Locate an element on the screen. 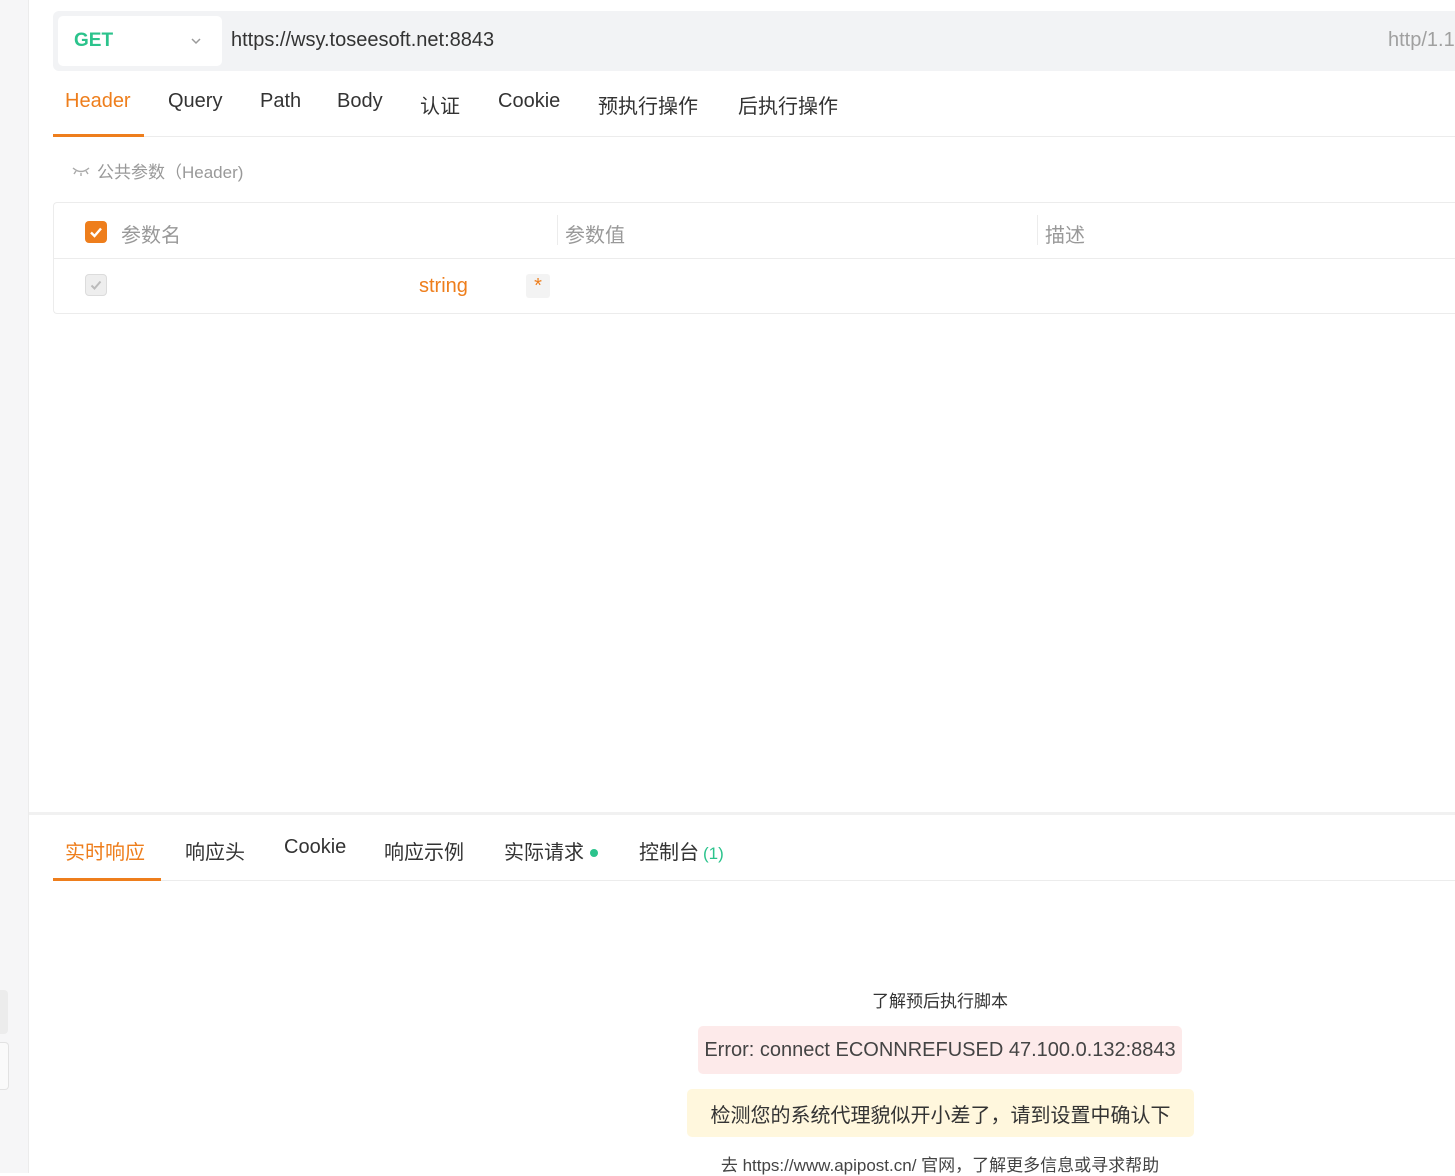 The width and height of the screenshot is (1455, 1176). column-header-value: 参数值 is located at coordinates (595, 236).